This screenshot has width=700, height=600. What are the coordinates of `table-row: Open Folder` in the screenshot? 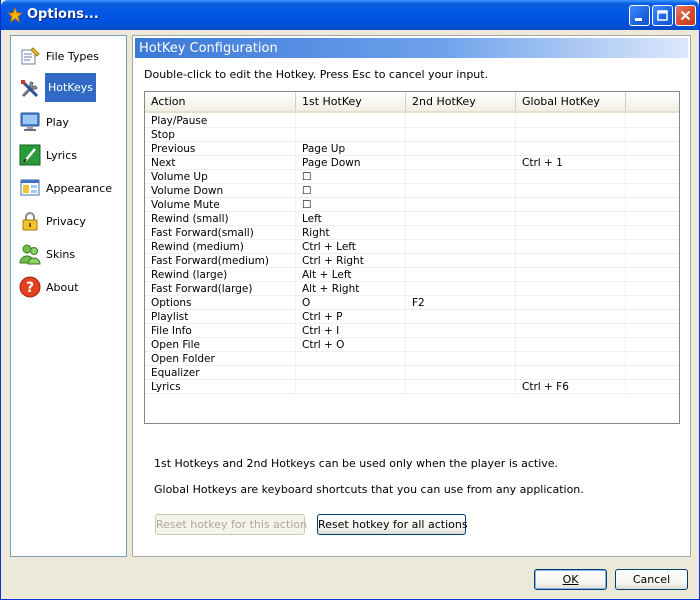 It's located at (412, 359).